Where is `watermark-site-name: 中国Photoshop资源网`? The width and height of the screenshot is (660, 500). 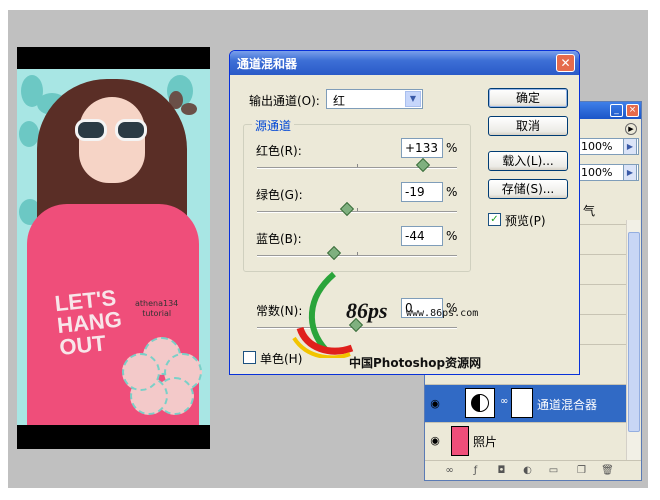 watermark-site-name: 中国Photoshop资源网 is located at coordinates (415, 363).